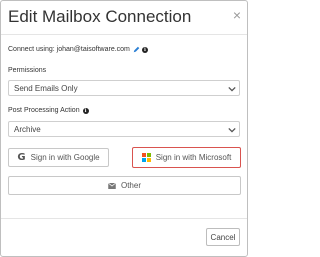 This screenshot has width=320, height=257. Describe the element at coordinates (69, 49) in the screenshot. I see `connect-using-text: Connect using: johan@taisoftware.com` at that location.